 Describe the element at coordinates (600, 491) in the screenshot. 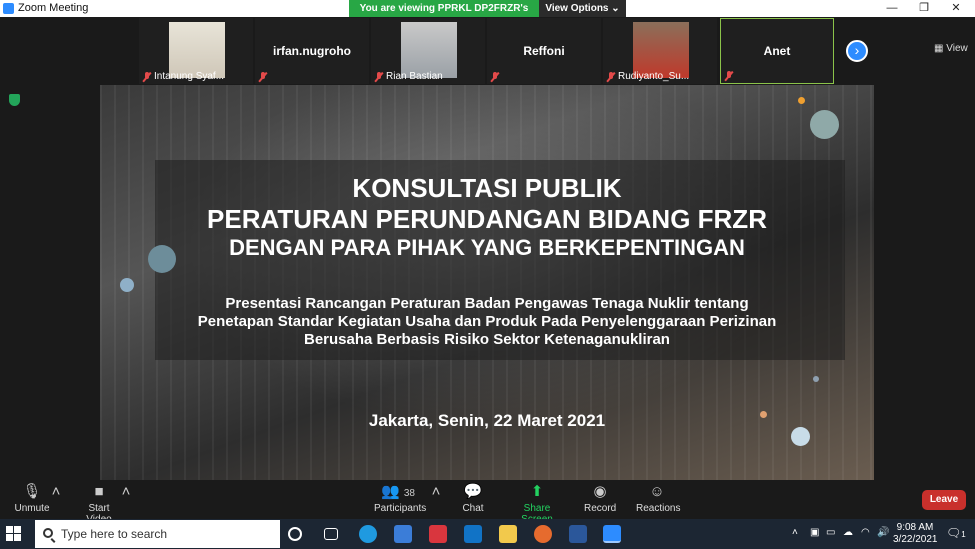

I see `record-icon: ◉` at that location.